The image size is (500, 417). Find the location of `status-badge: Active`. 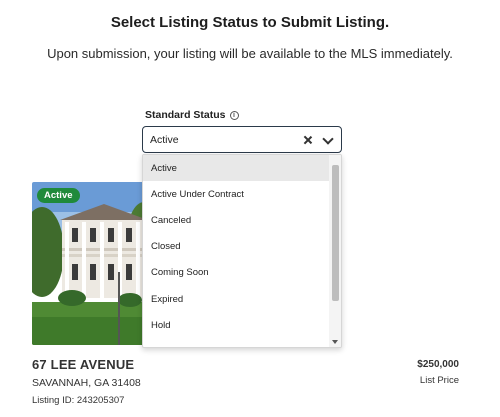

status-badge: Active is located at coordinates (58, 195).